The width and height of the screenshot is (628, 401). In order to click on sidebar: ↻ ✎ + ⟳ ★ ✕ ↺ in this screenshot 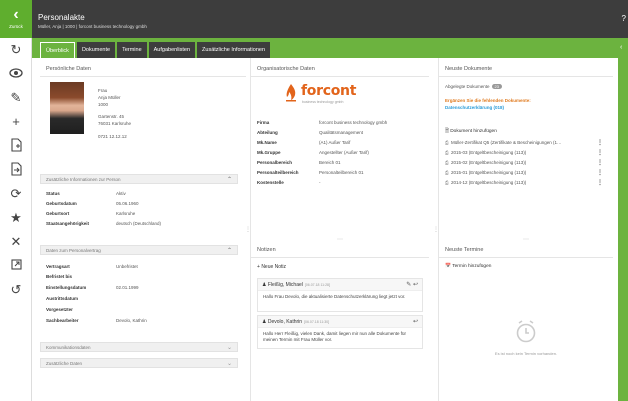, I will do `click(16, 219)`.